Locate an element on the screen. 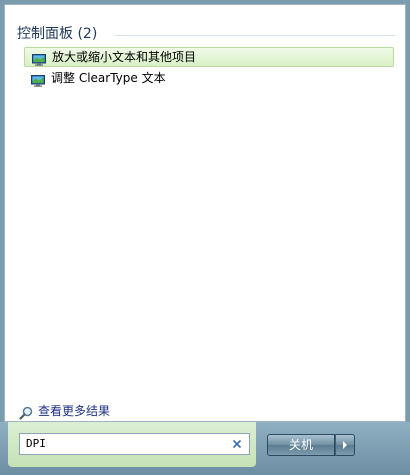 The width and height of the screenshot is (410, 475). result-item-zoom-text: 放大或缩小文本和其他项目 is located at coordinates (209, 57).